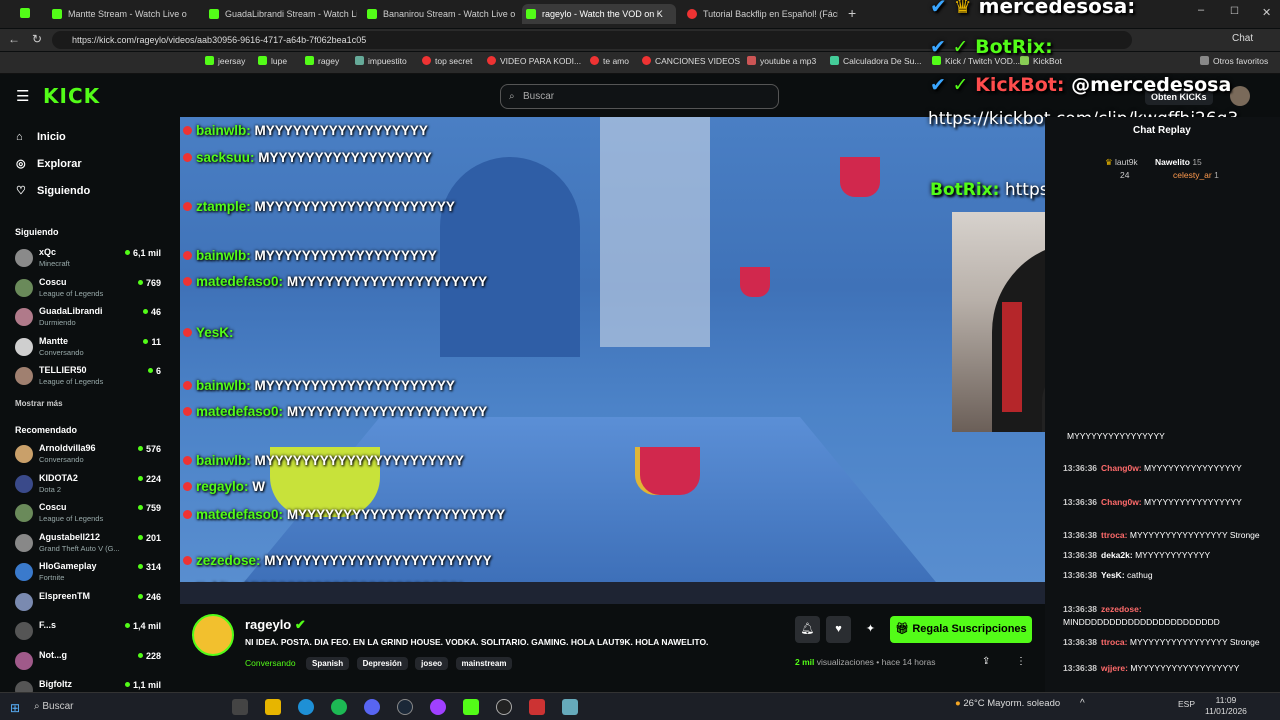 This screenshot has width=1280, height=720. I want to click on bookmark-canciones: CANCIONES VIDEOS, so click(691, 61).